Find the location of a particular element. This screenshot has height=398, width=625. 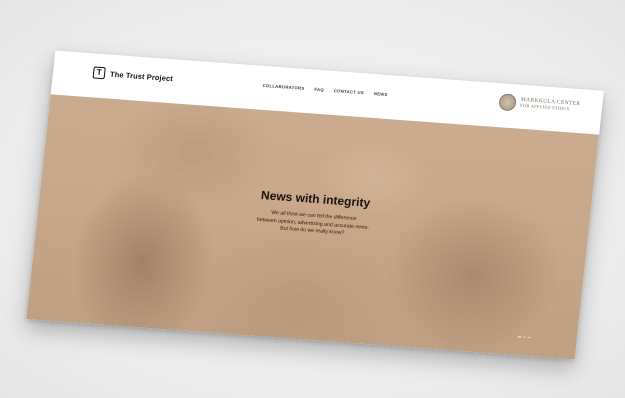

nav-item-collaborators: COLLABORATORS is located at coordinates (283, 87).